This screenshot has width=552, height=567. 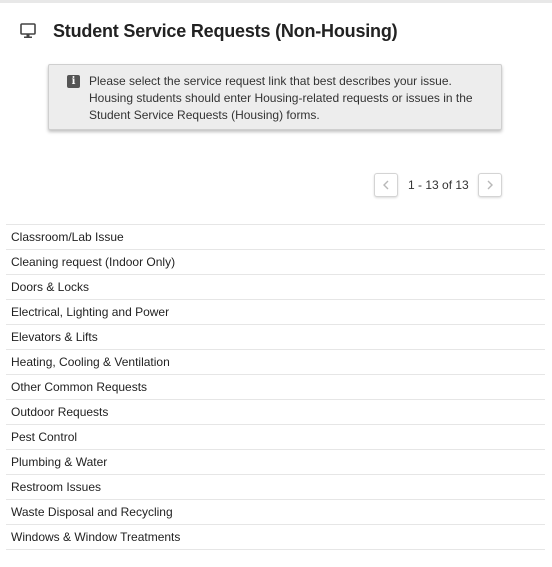 What do you see at coordinates (275, 462) in the screenshot?
I see `list-item: Plumbing & Water` at bounding box center [275, 462].